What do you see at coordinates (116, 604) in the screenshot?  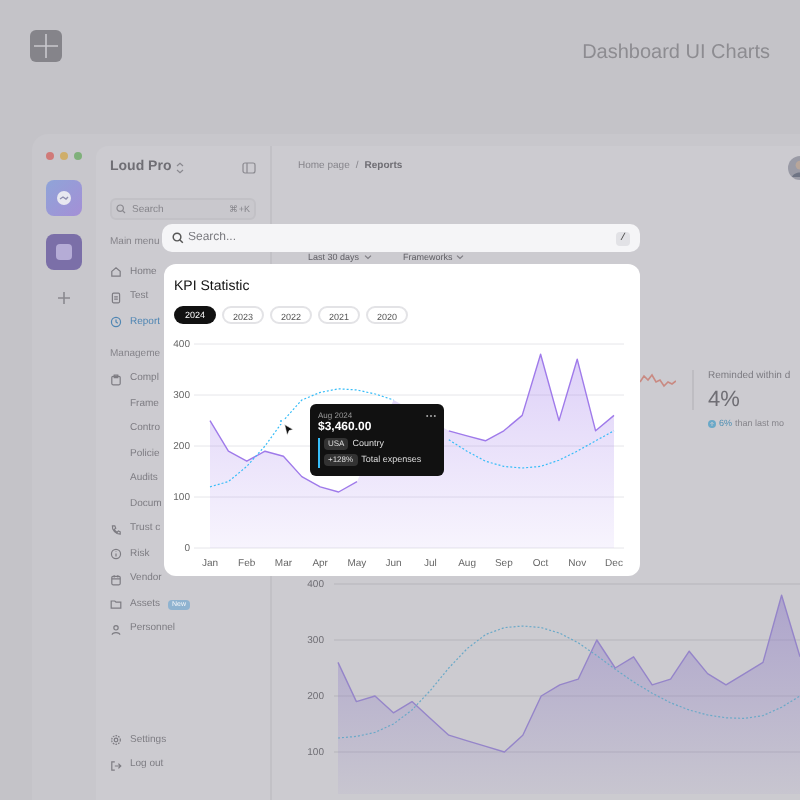 I see `folder-icon` at bounding box center [116, 604].